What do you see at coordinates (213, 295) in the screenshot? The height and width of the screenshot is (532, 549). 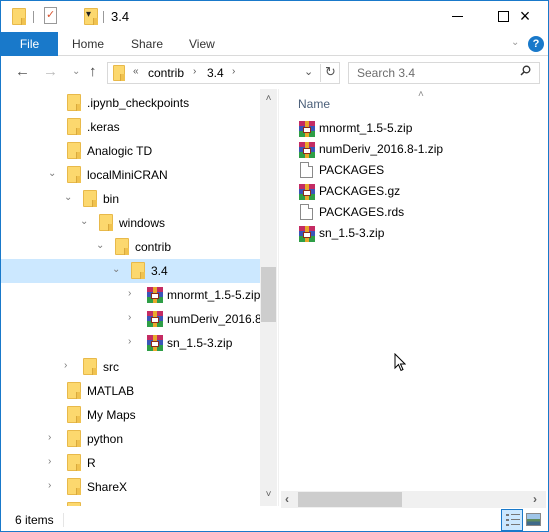 I see `tree-item-label: mnormt_1.5-5.zip` at bounding box center [213, 295].